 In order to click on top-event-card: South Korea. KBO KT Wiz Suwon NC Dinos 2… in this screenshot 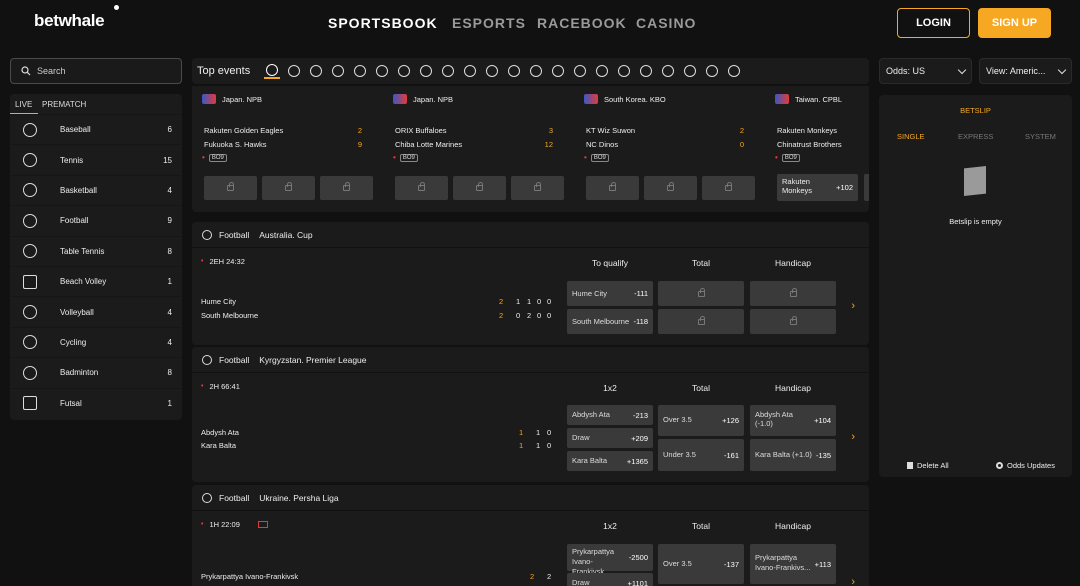, I will do `click(664, 149)`.